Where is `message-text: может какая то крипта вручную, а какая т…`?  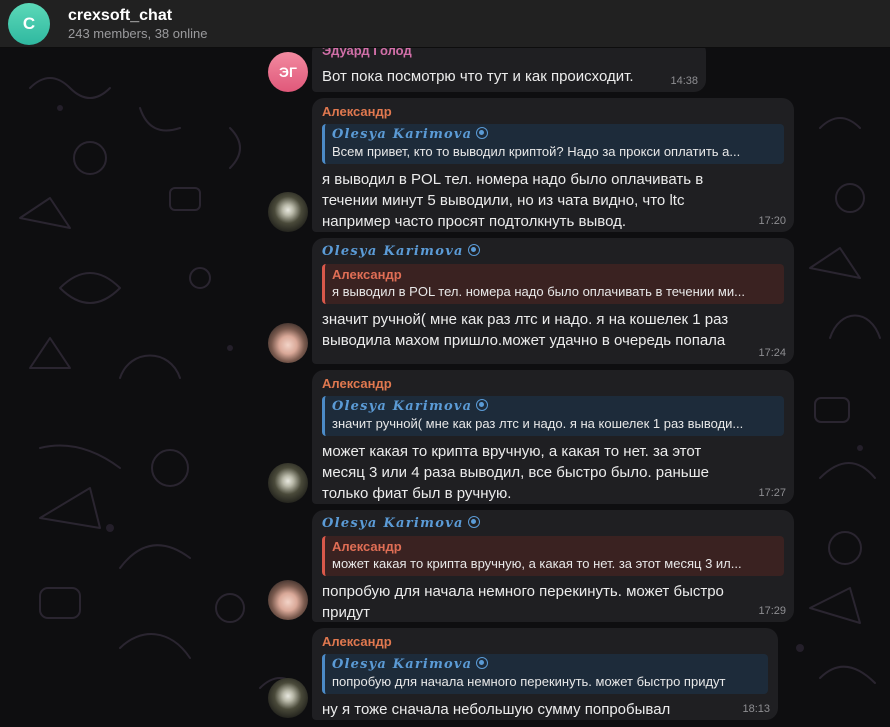
message-text: может какая то крипта вручную, а какая т… is located at coordinates (515, 472).